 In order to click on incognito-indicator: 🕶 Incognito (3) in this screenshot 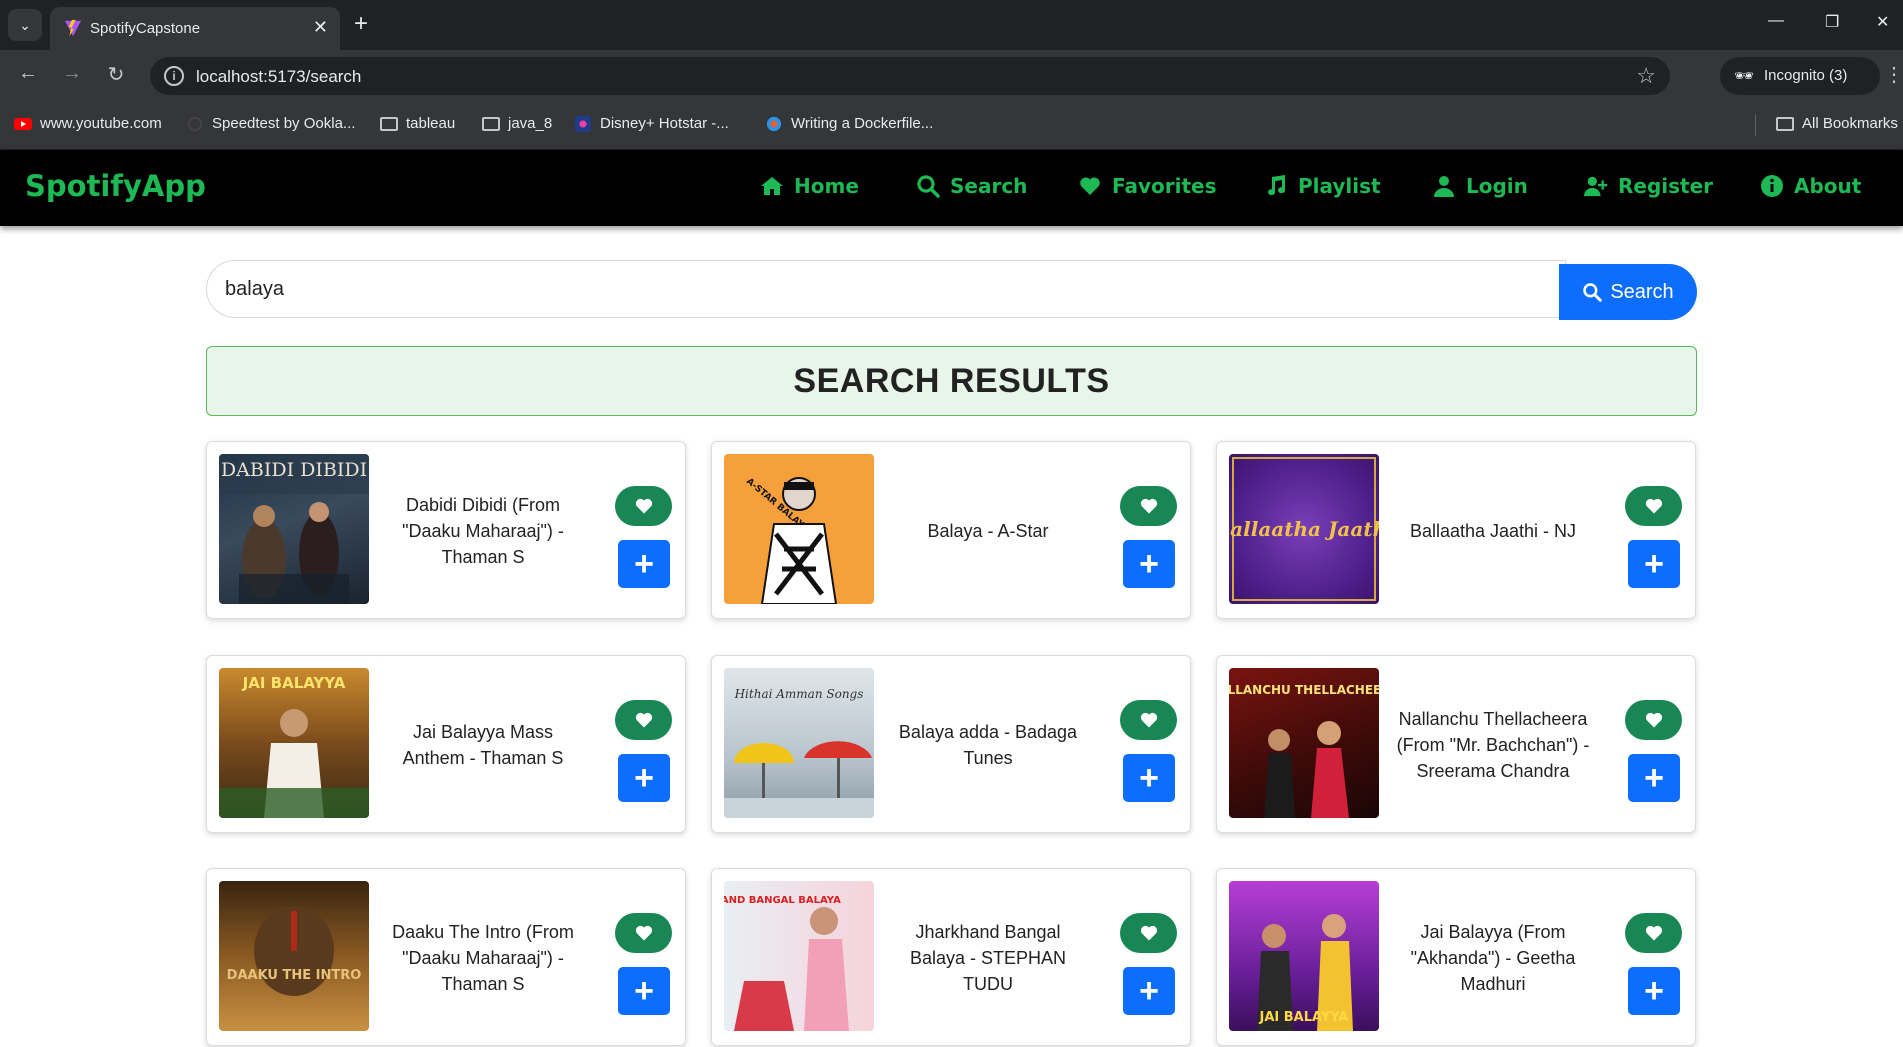, I will do `click(1800, 76)`.